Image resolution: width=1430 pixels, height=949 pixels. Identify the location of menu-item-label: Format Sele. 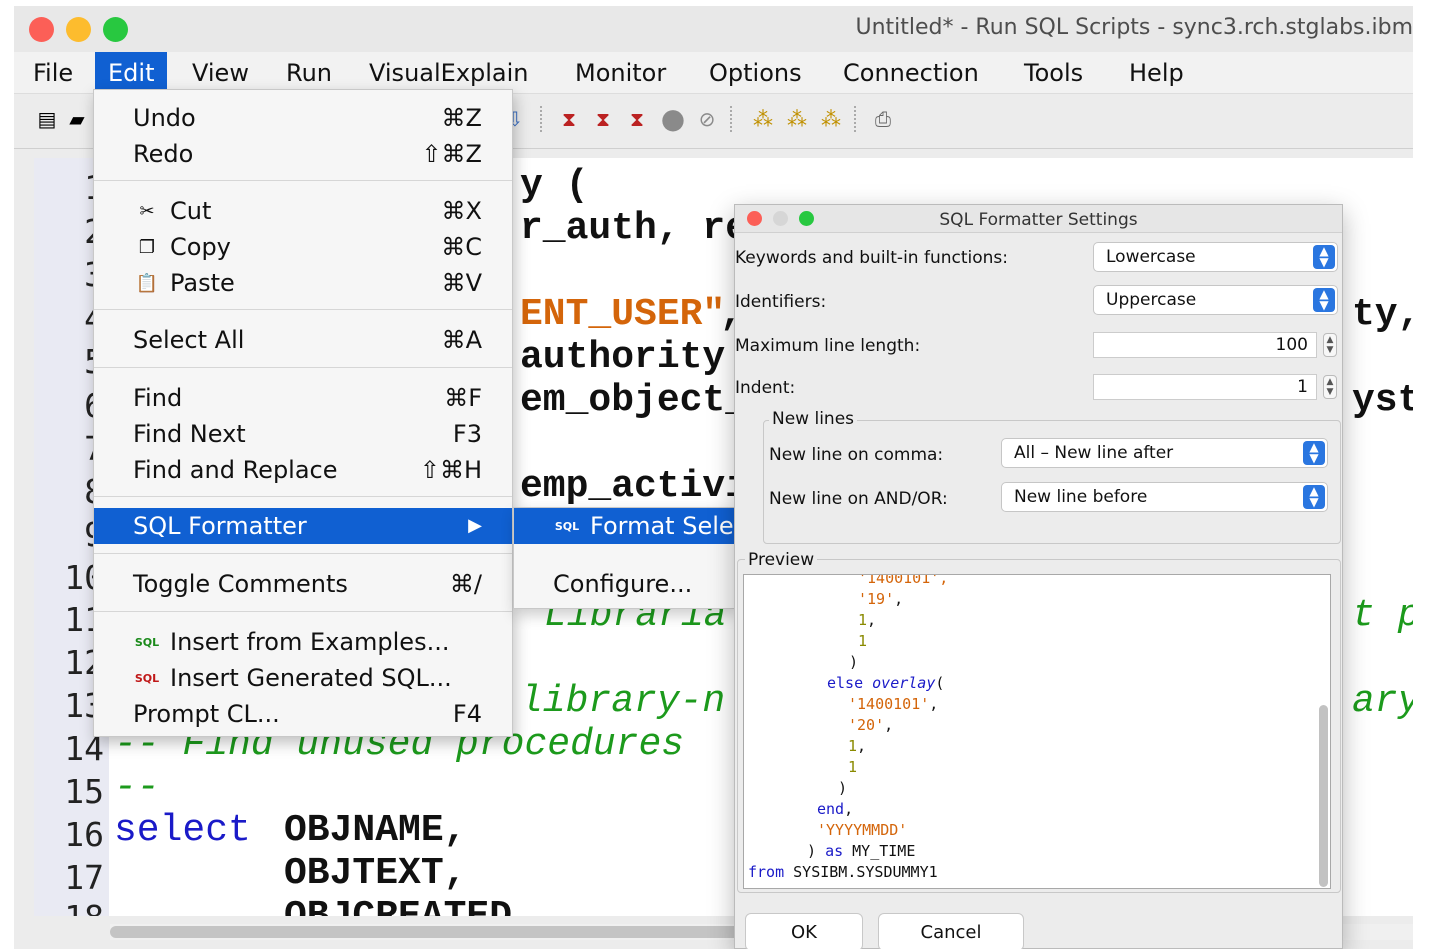
(662, 526).